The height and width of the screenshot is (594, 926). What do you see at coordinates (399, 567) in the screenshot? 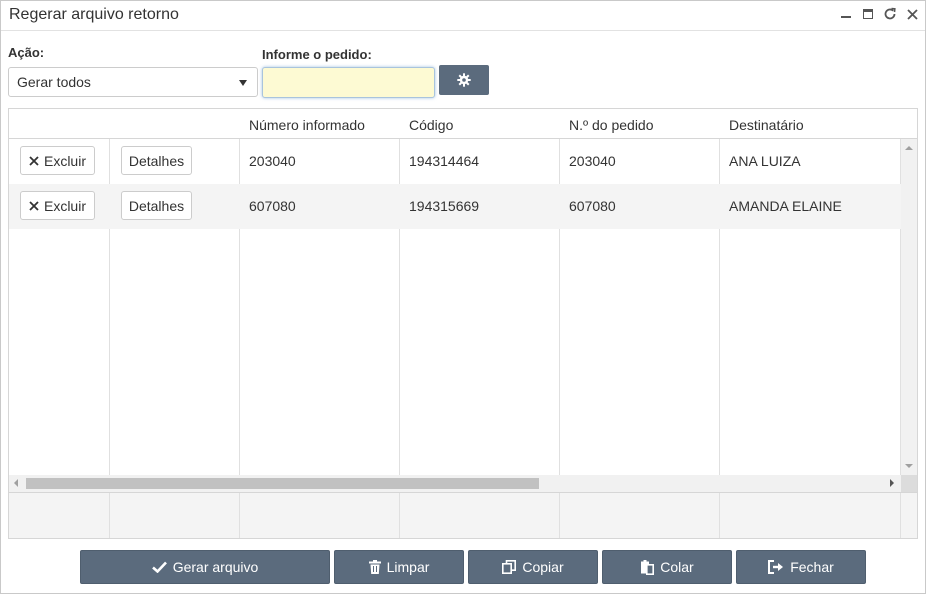
I see `limpar-button: Limpar` at bounding box center [399, 567].